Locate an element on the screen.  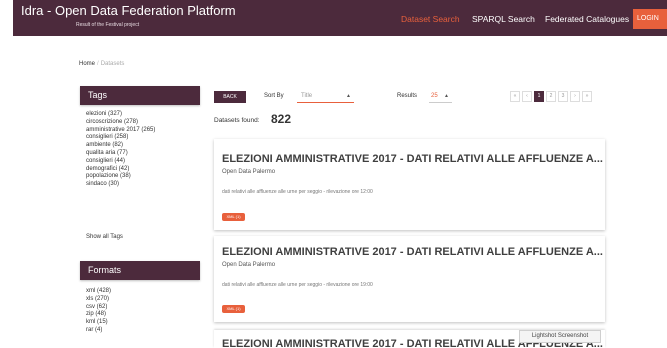
breadcrumb: Home / Datasets is located at coordinates (101, 64).